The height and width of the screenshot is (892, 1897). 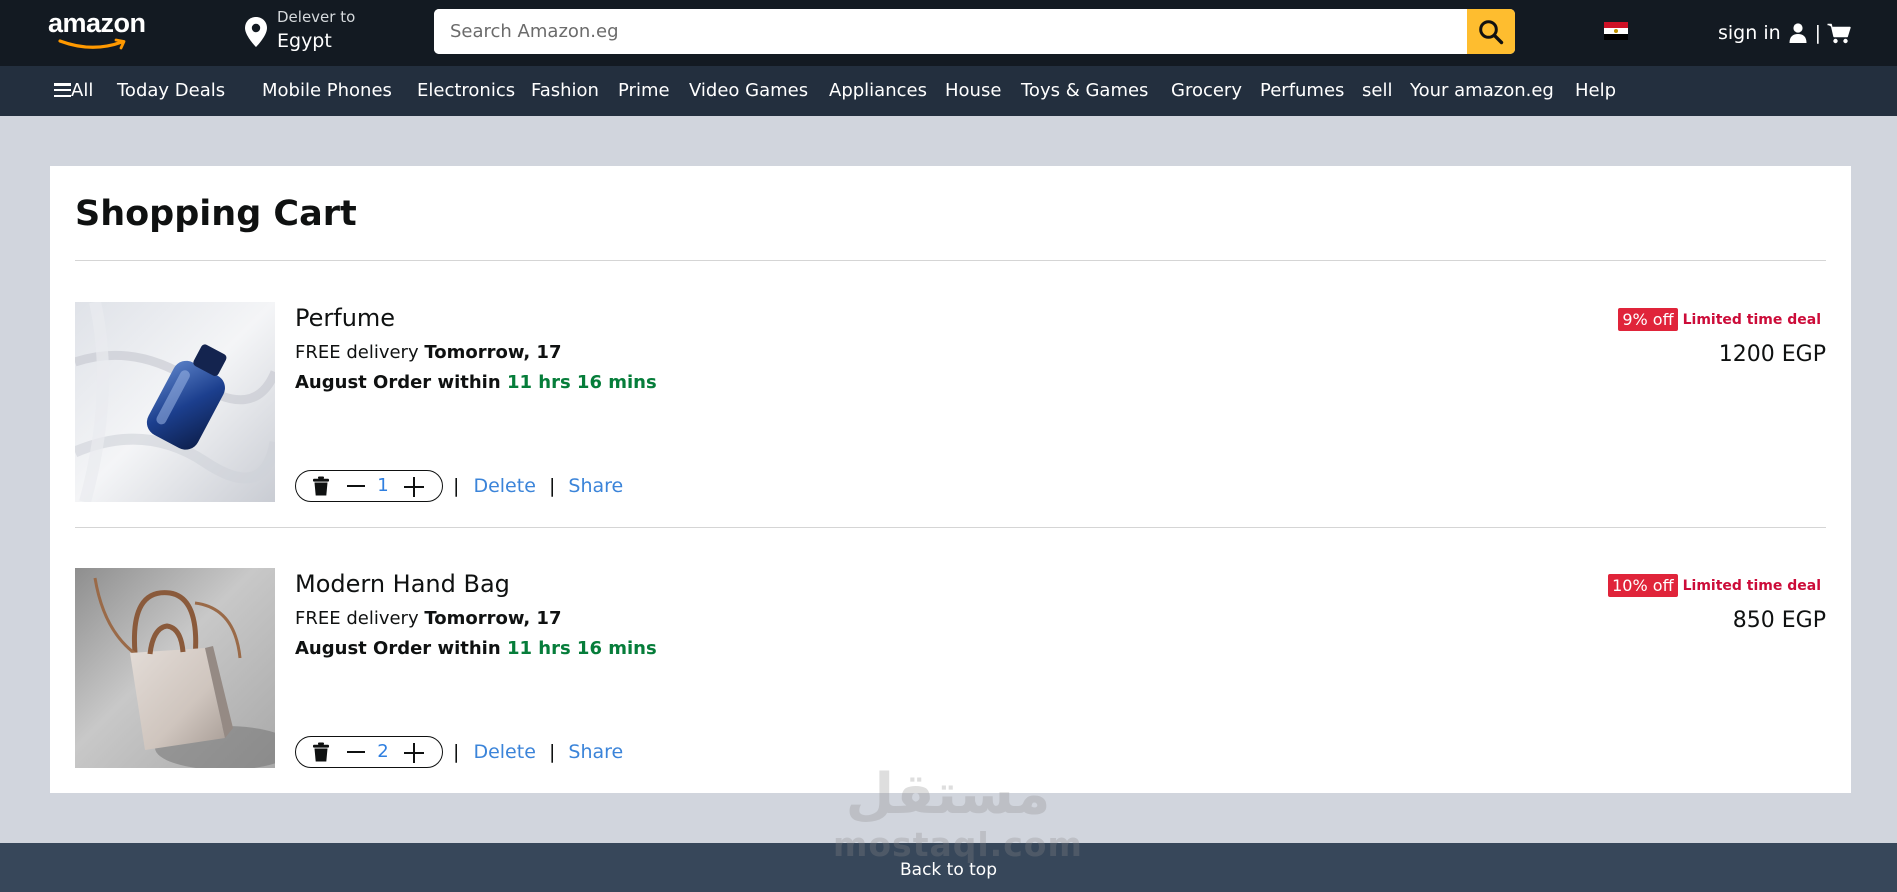 I want to click on logo-text: amazon, so click(x=97, y=23).